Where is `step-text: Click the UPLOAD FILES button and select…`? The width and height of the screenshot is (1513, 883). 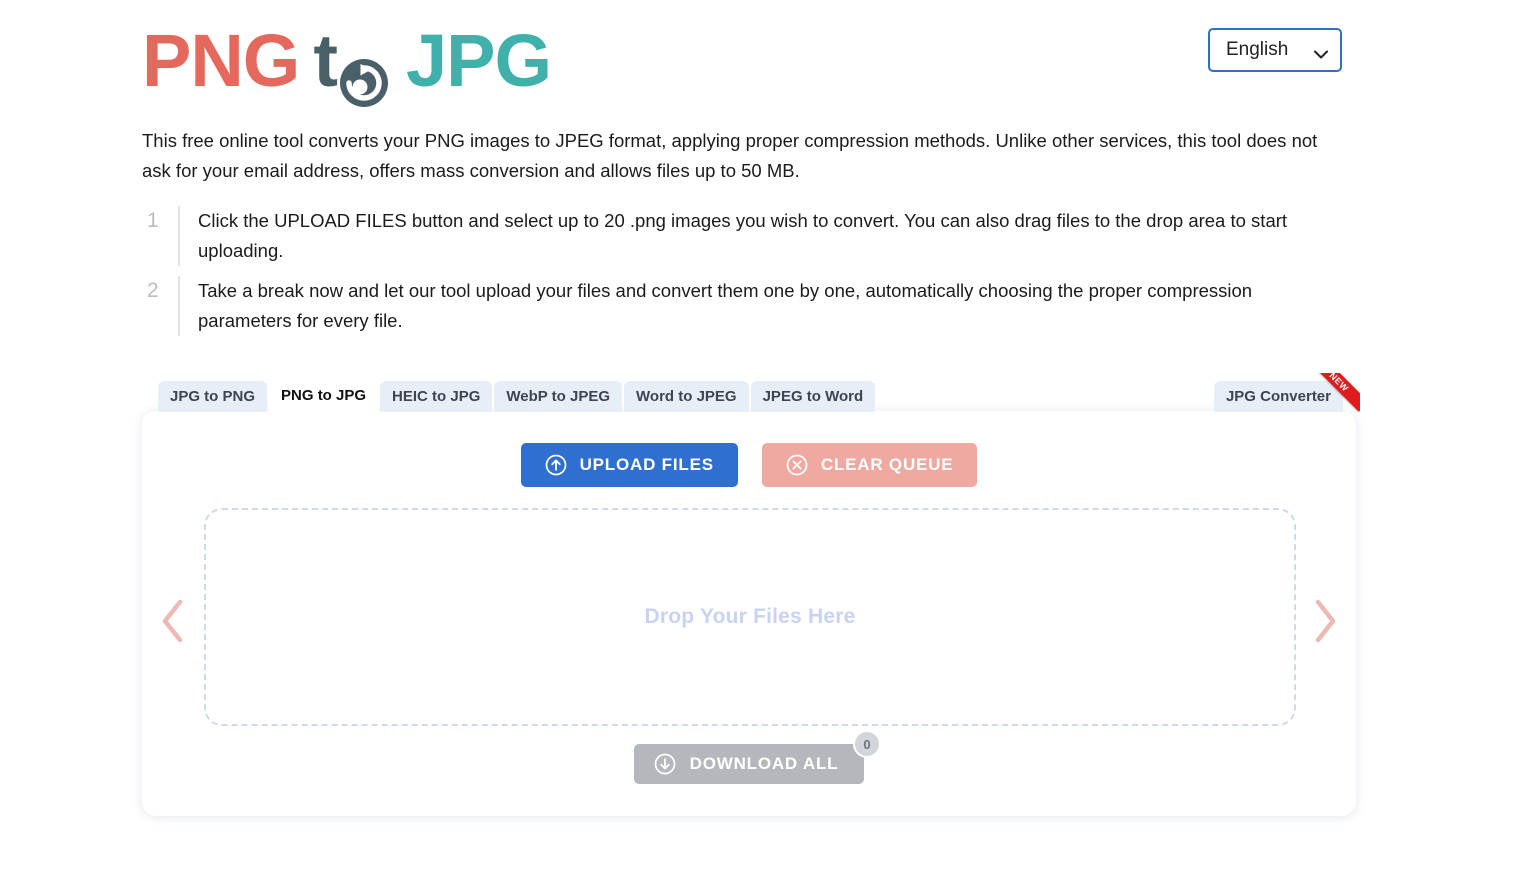
step-text: Click the UPLOAD FILES button and select… is located at coordinates (758, 236).